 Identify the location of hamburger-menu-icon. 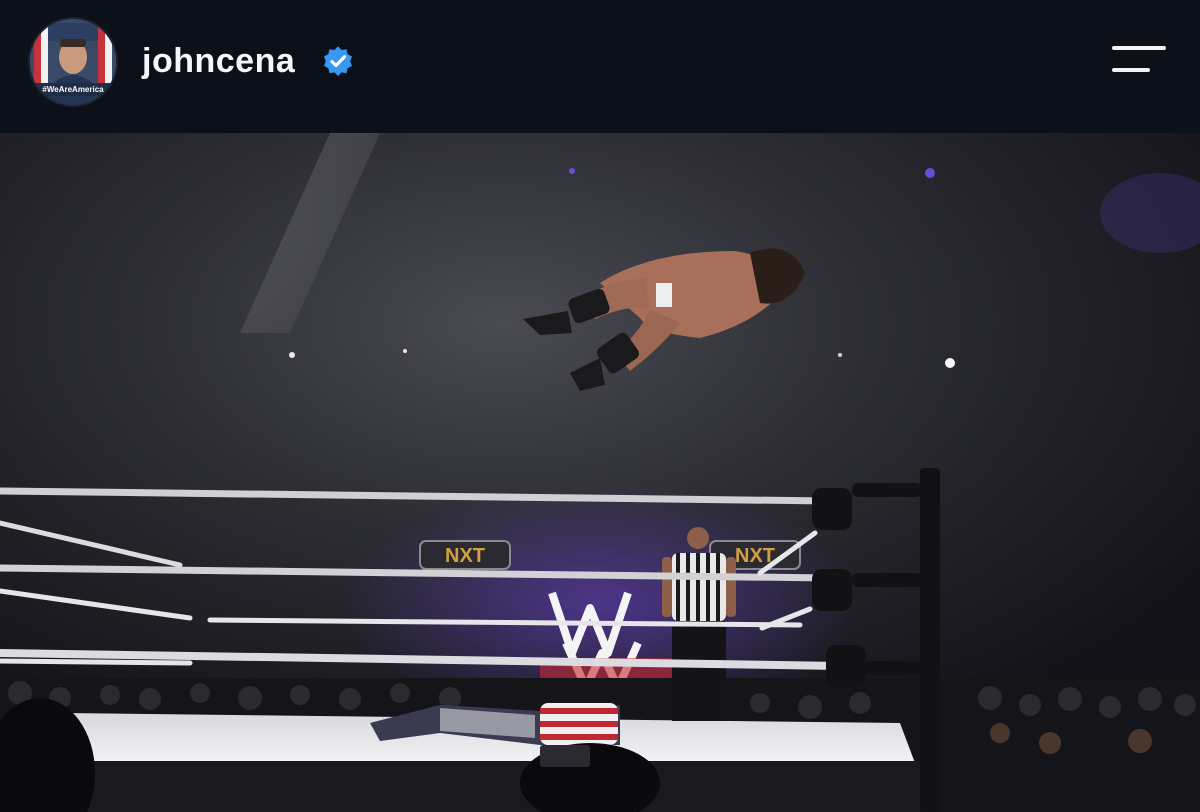
(1139, 61).